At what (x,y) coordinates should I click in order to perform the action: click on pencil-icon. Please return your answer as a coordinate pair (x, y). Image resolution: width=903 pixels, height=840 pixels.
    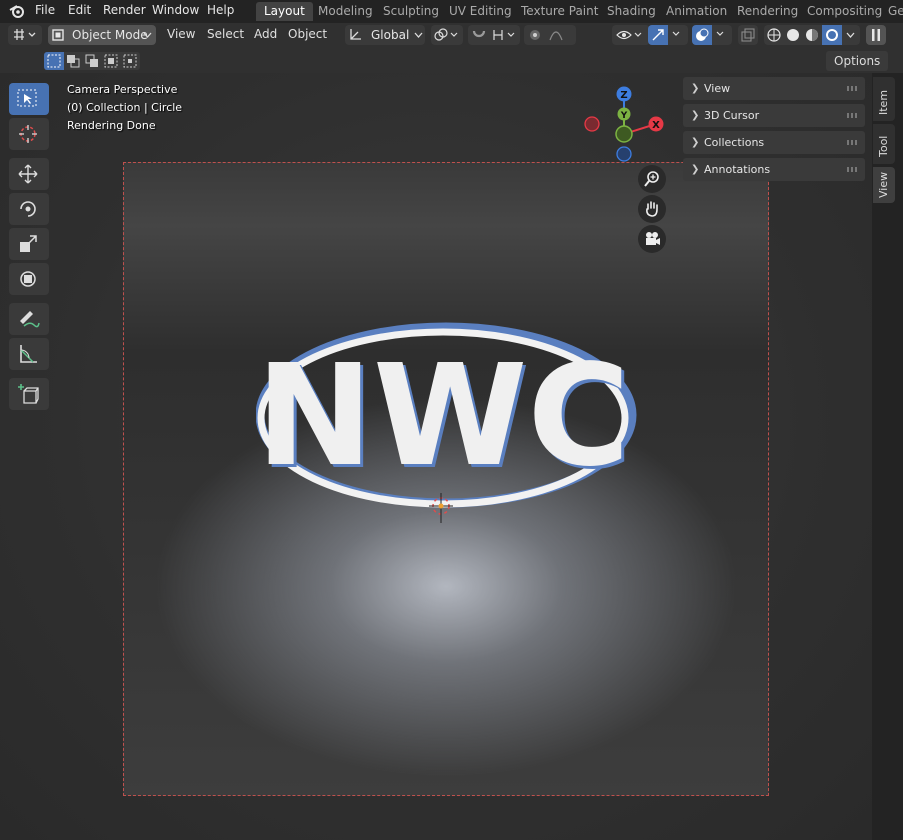
    Looking at the image, I should click on (30, 319).